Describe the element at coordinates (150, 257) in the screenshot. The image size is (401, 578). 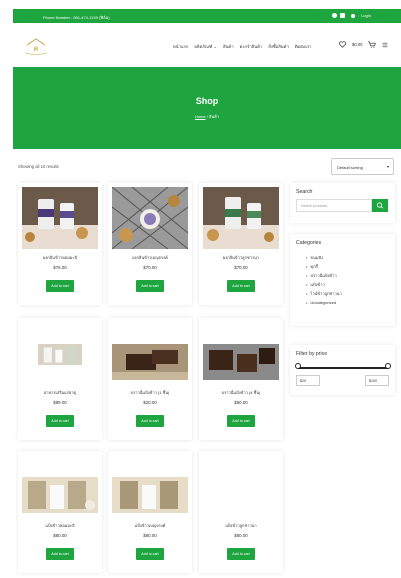
I see `product-name: ผงกลิ่นข้าวเบญจรงค์` at that location.